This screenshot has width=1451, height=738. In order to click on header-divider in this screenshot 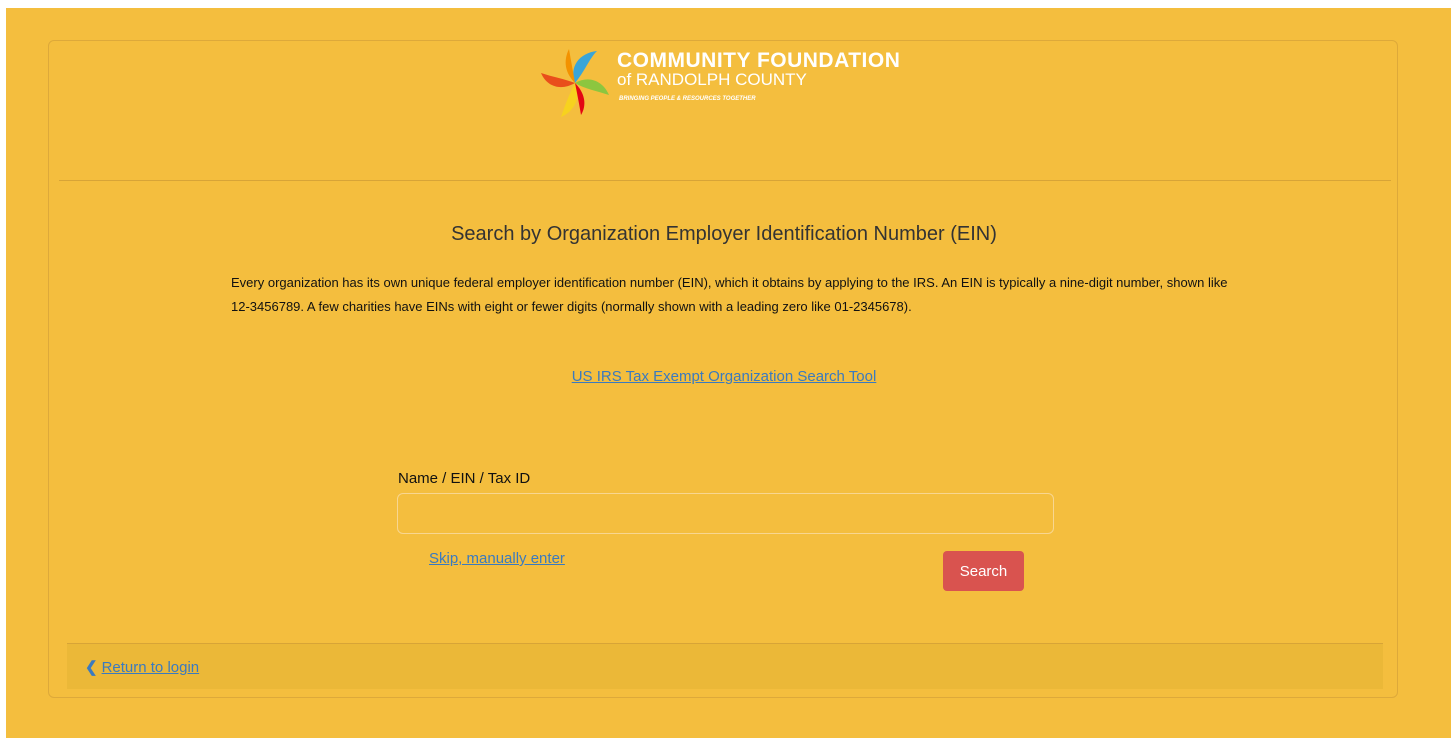, I will do `click(725, 180)`.